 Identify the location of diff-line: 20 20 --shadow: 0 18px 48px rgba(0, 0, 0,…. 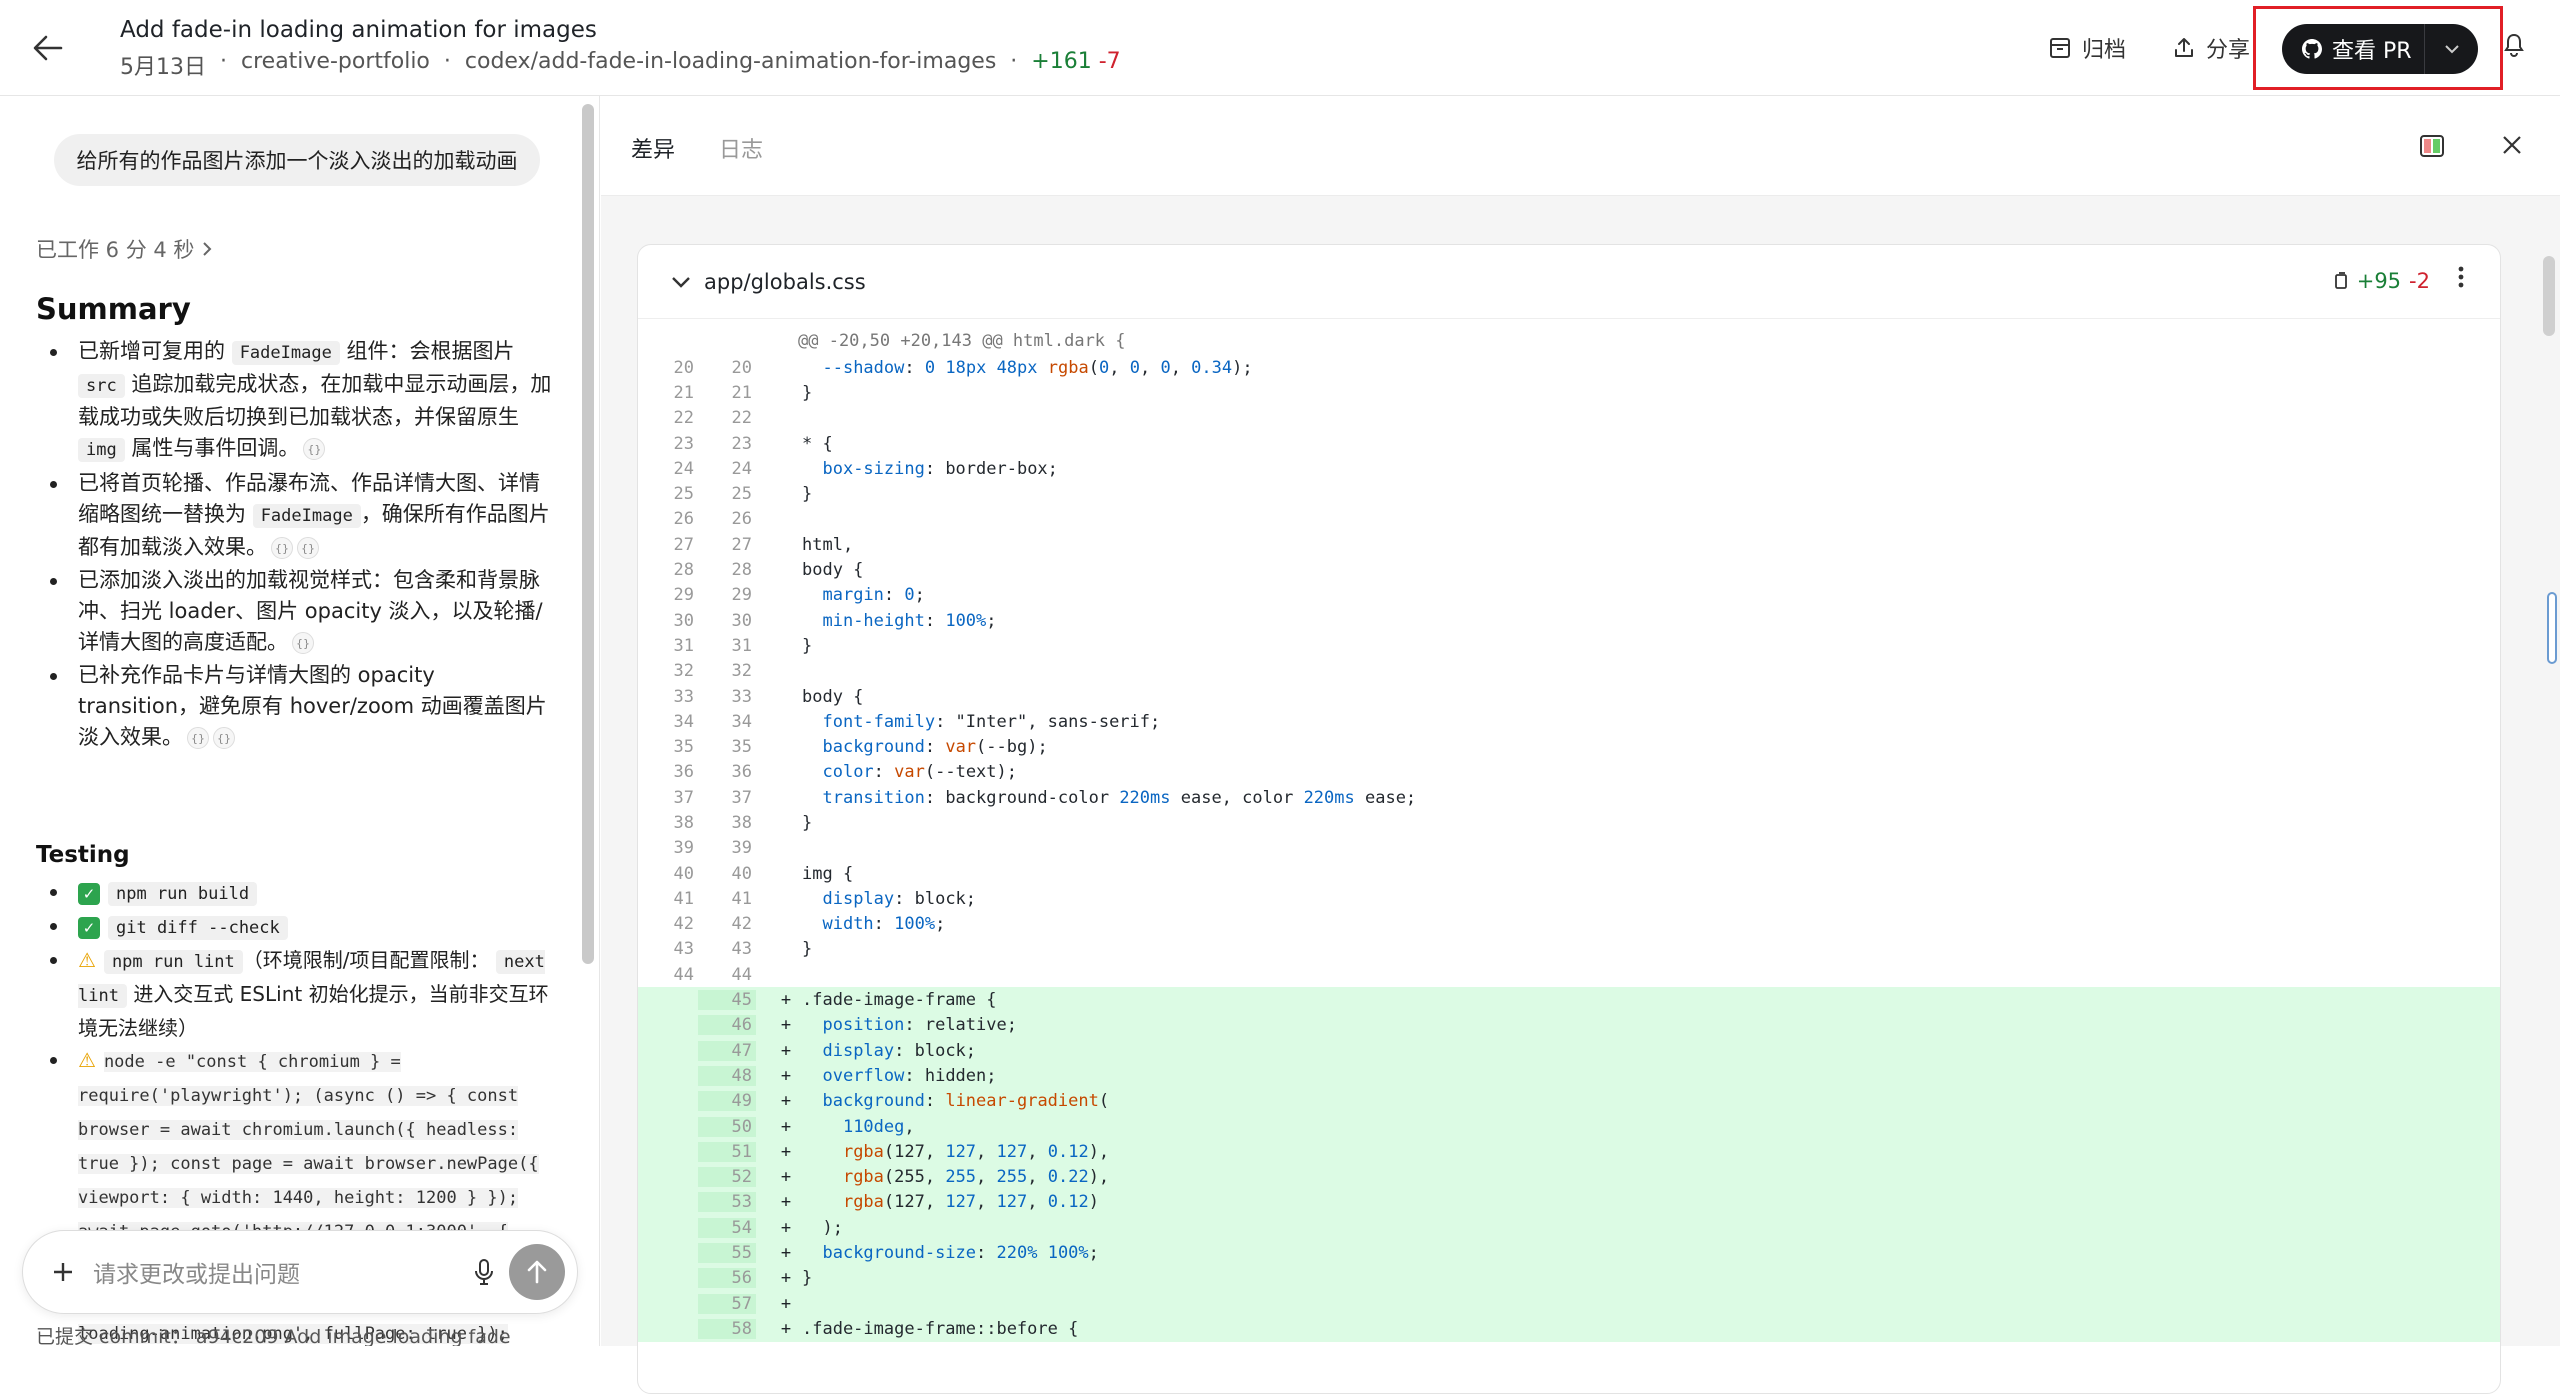
(1569, 367).